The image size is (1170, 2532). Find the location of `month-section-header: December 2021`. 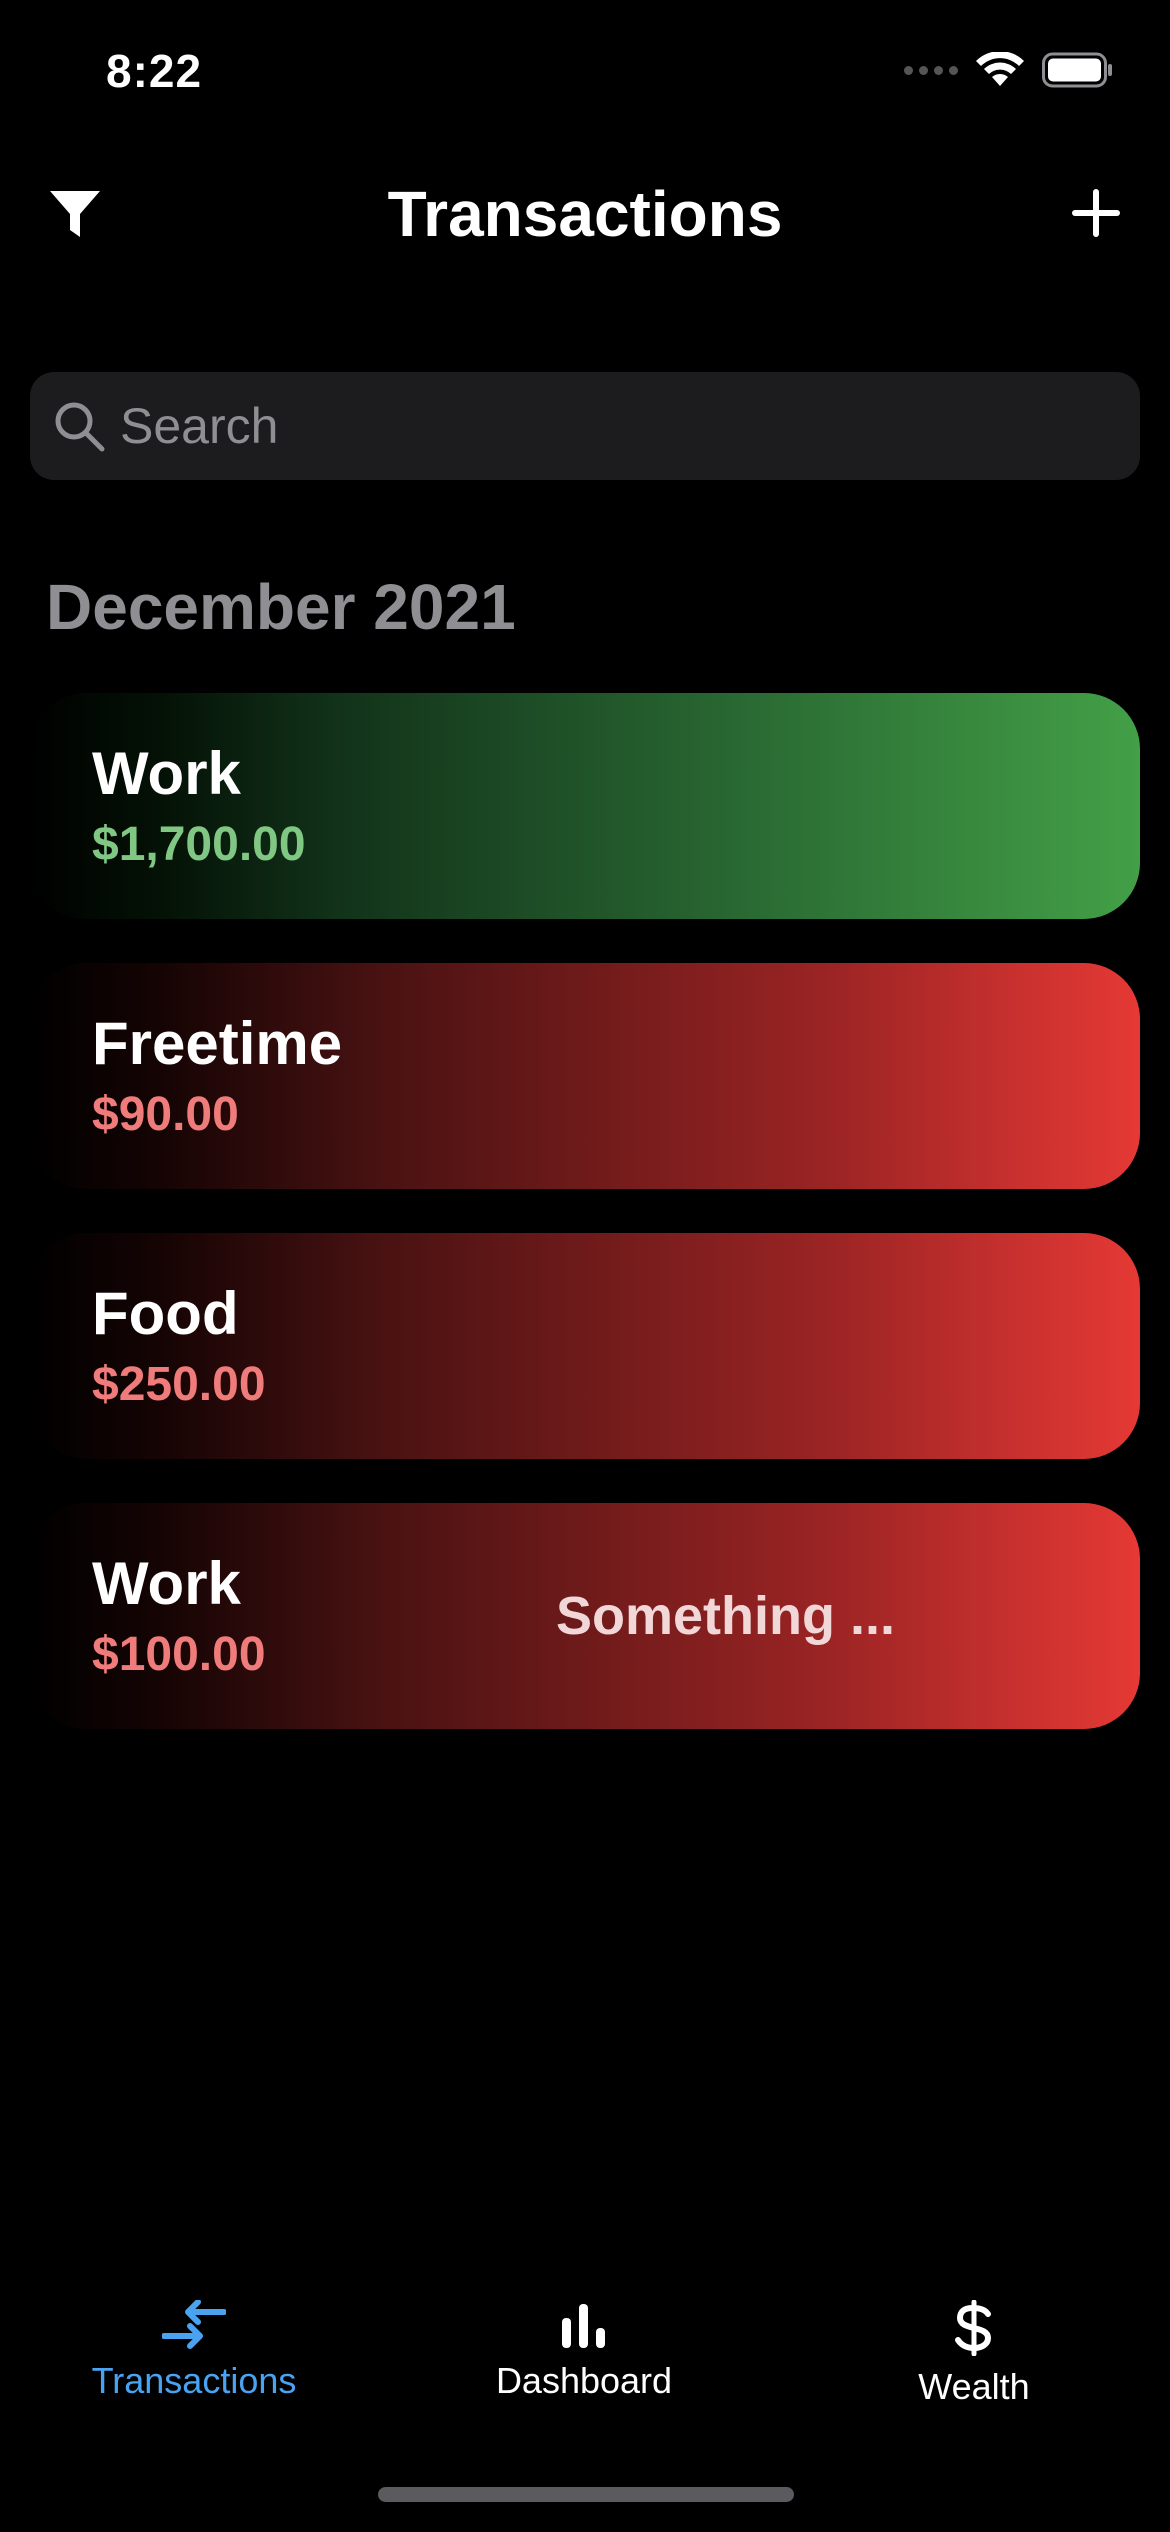

month-section-header: December 2021 is located at coordinates (281, 607).